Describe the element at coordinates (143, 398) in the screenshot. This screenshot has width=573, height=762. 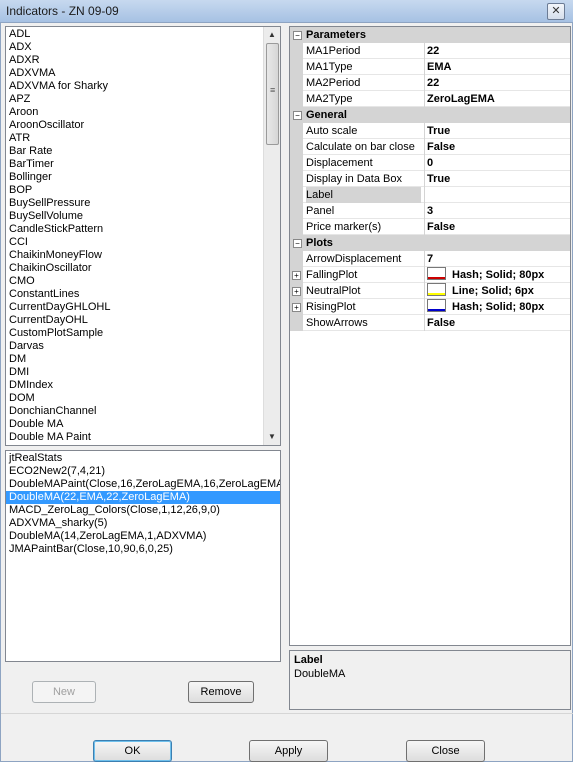
I see `available-indicator-item: DOM` at that location.